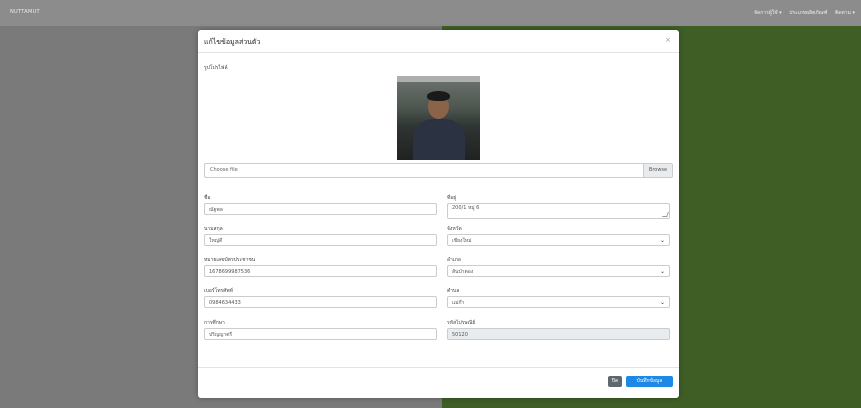  What do you see at coordinates (232, 42) in the screenshot?
I see `modal-title: แก้ไขข้อมูลส่วนตัว` at bounding box center [232, 42].